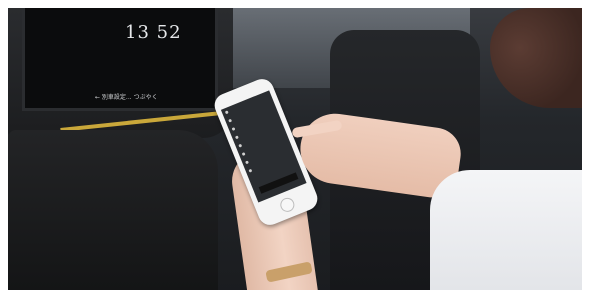 Image resolution: width=590 pixels, height=296 pixels. I want to click on home-button, so click(287, 204).